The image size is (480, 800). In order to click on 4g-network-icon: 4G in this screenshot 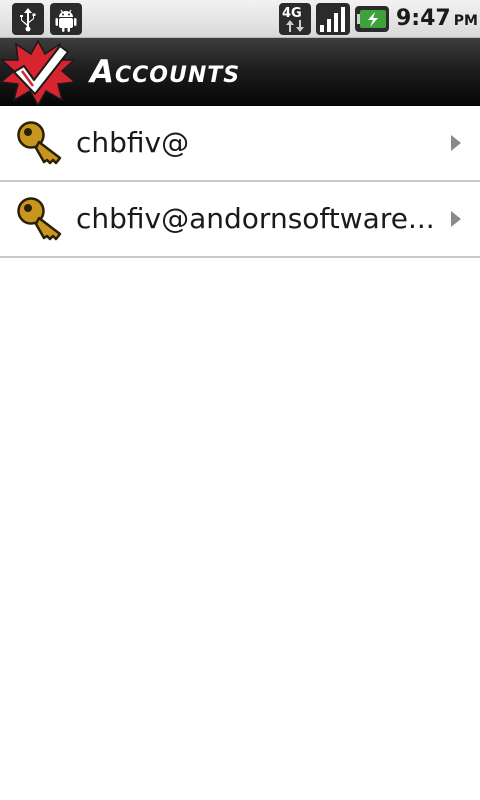, I will do `click(295, 19)`.